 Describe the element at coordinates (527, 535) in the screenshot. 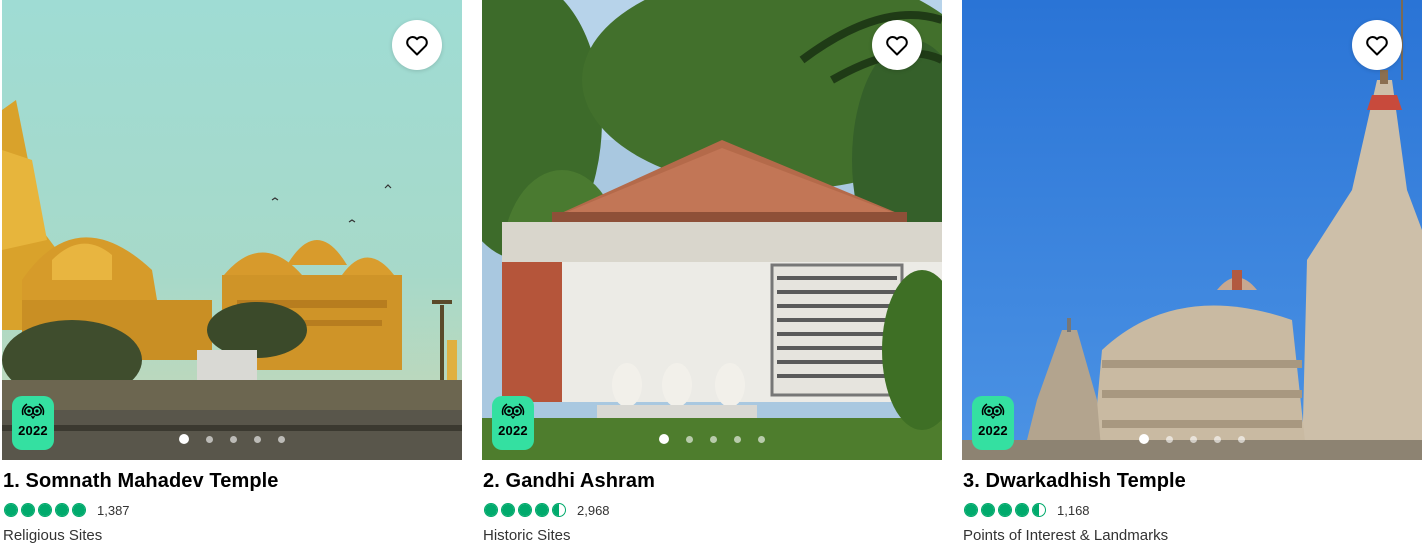

I see `attraction-category: Historic Sites` at that location.